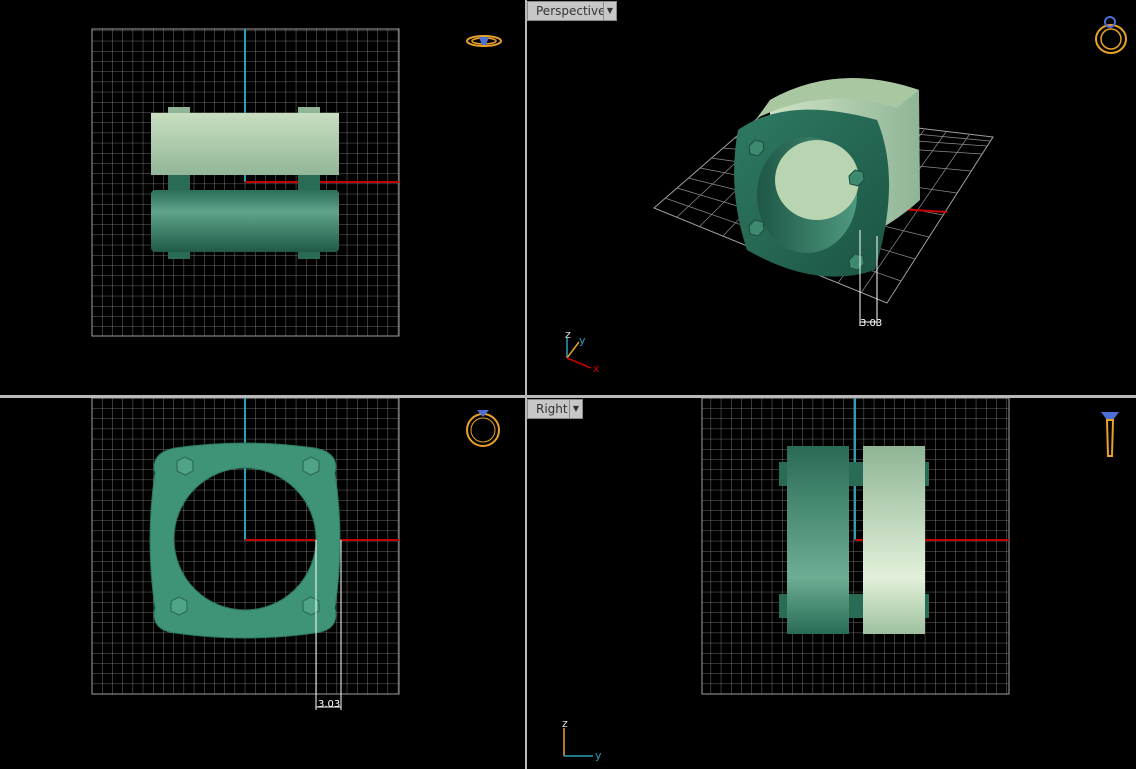 The image size is (1136, 769). What do you see at coordinates (1110, 434) in the screenshot?
I see `ring-side-view-icon` at bounding box center [1110, 434].